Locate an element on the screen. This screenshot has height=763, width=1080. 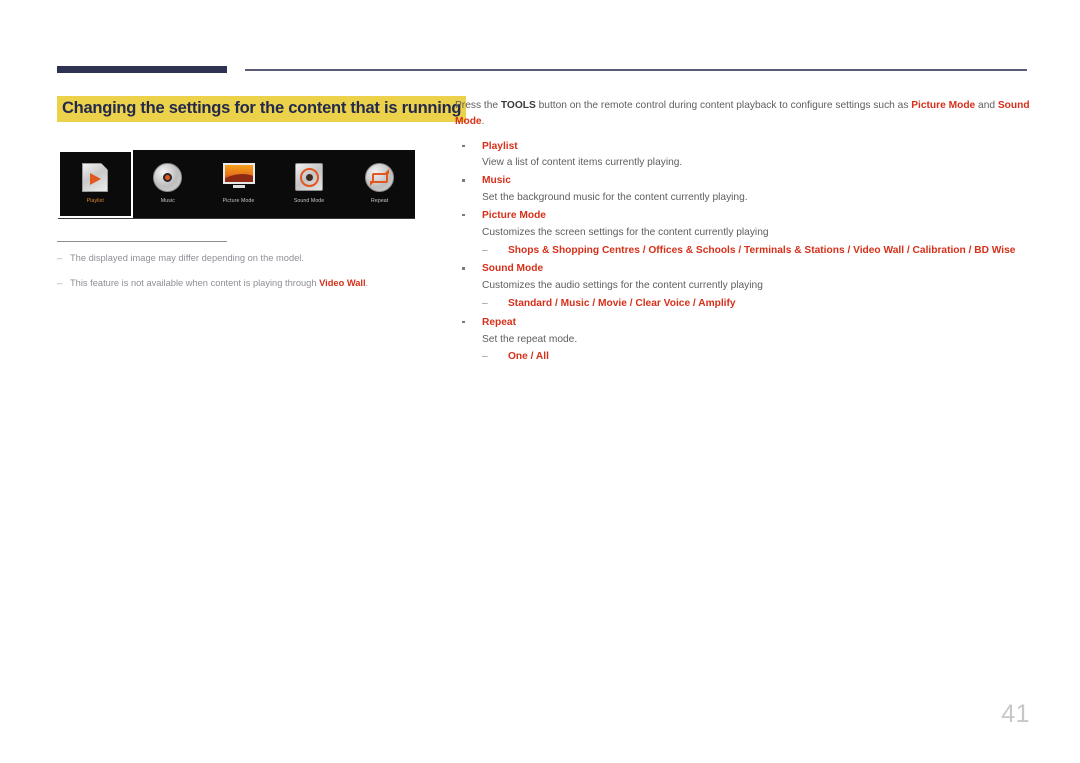
note-highlight-video-wall: Video Wall is located at coordinates (342, 282).